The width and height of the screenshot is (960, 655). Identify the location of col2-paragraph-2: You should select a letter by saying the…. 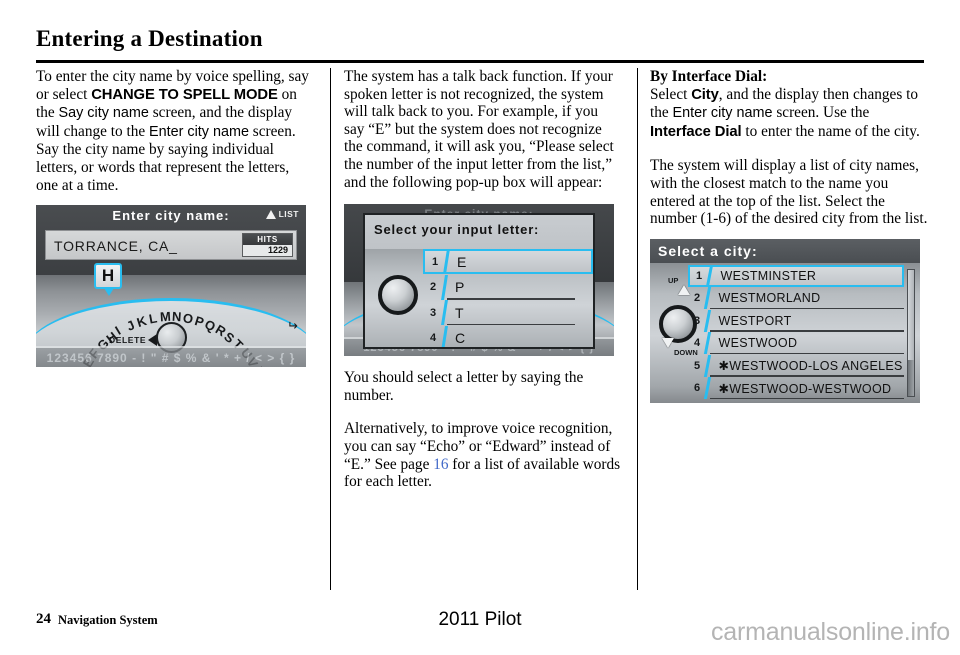
(464, 386).